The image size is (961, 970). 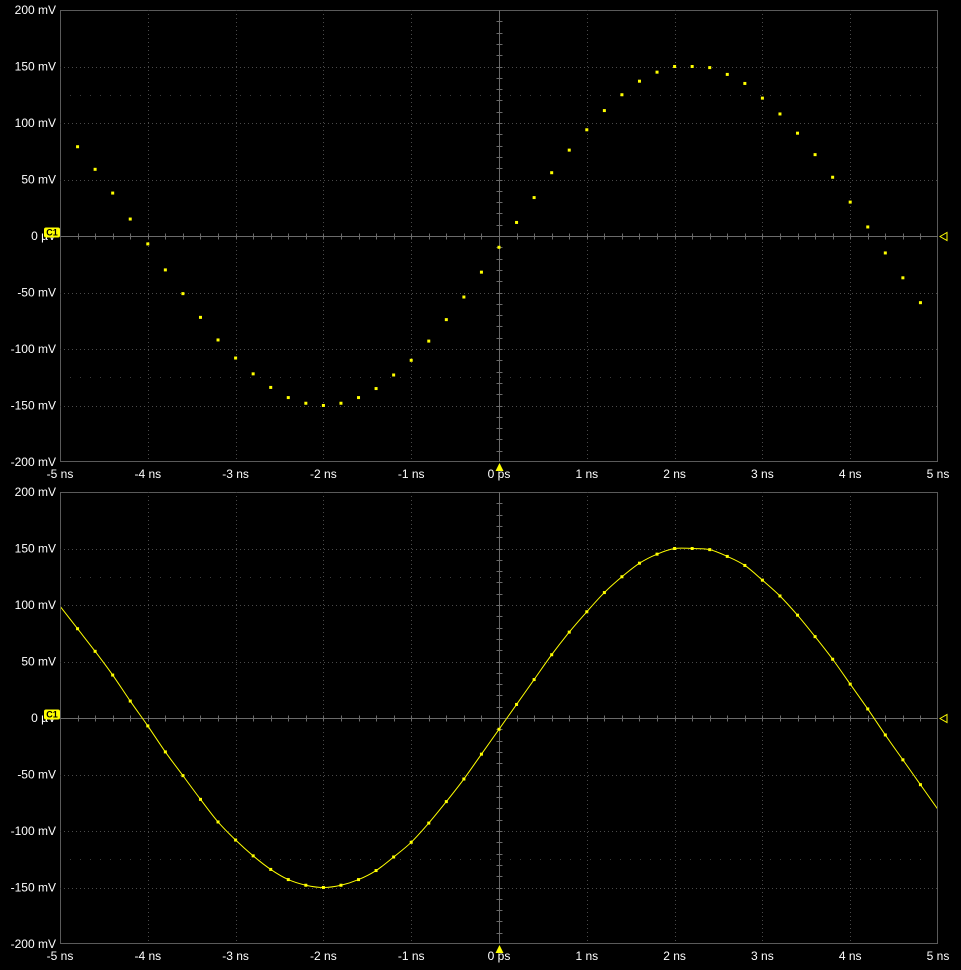 What do you see at coordinates (35, 605) in the screenshot?
I see `y-tick-label: 100 mV` at bounding box center [35, 605].